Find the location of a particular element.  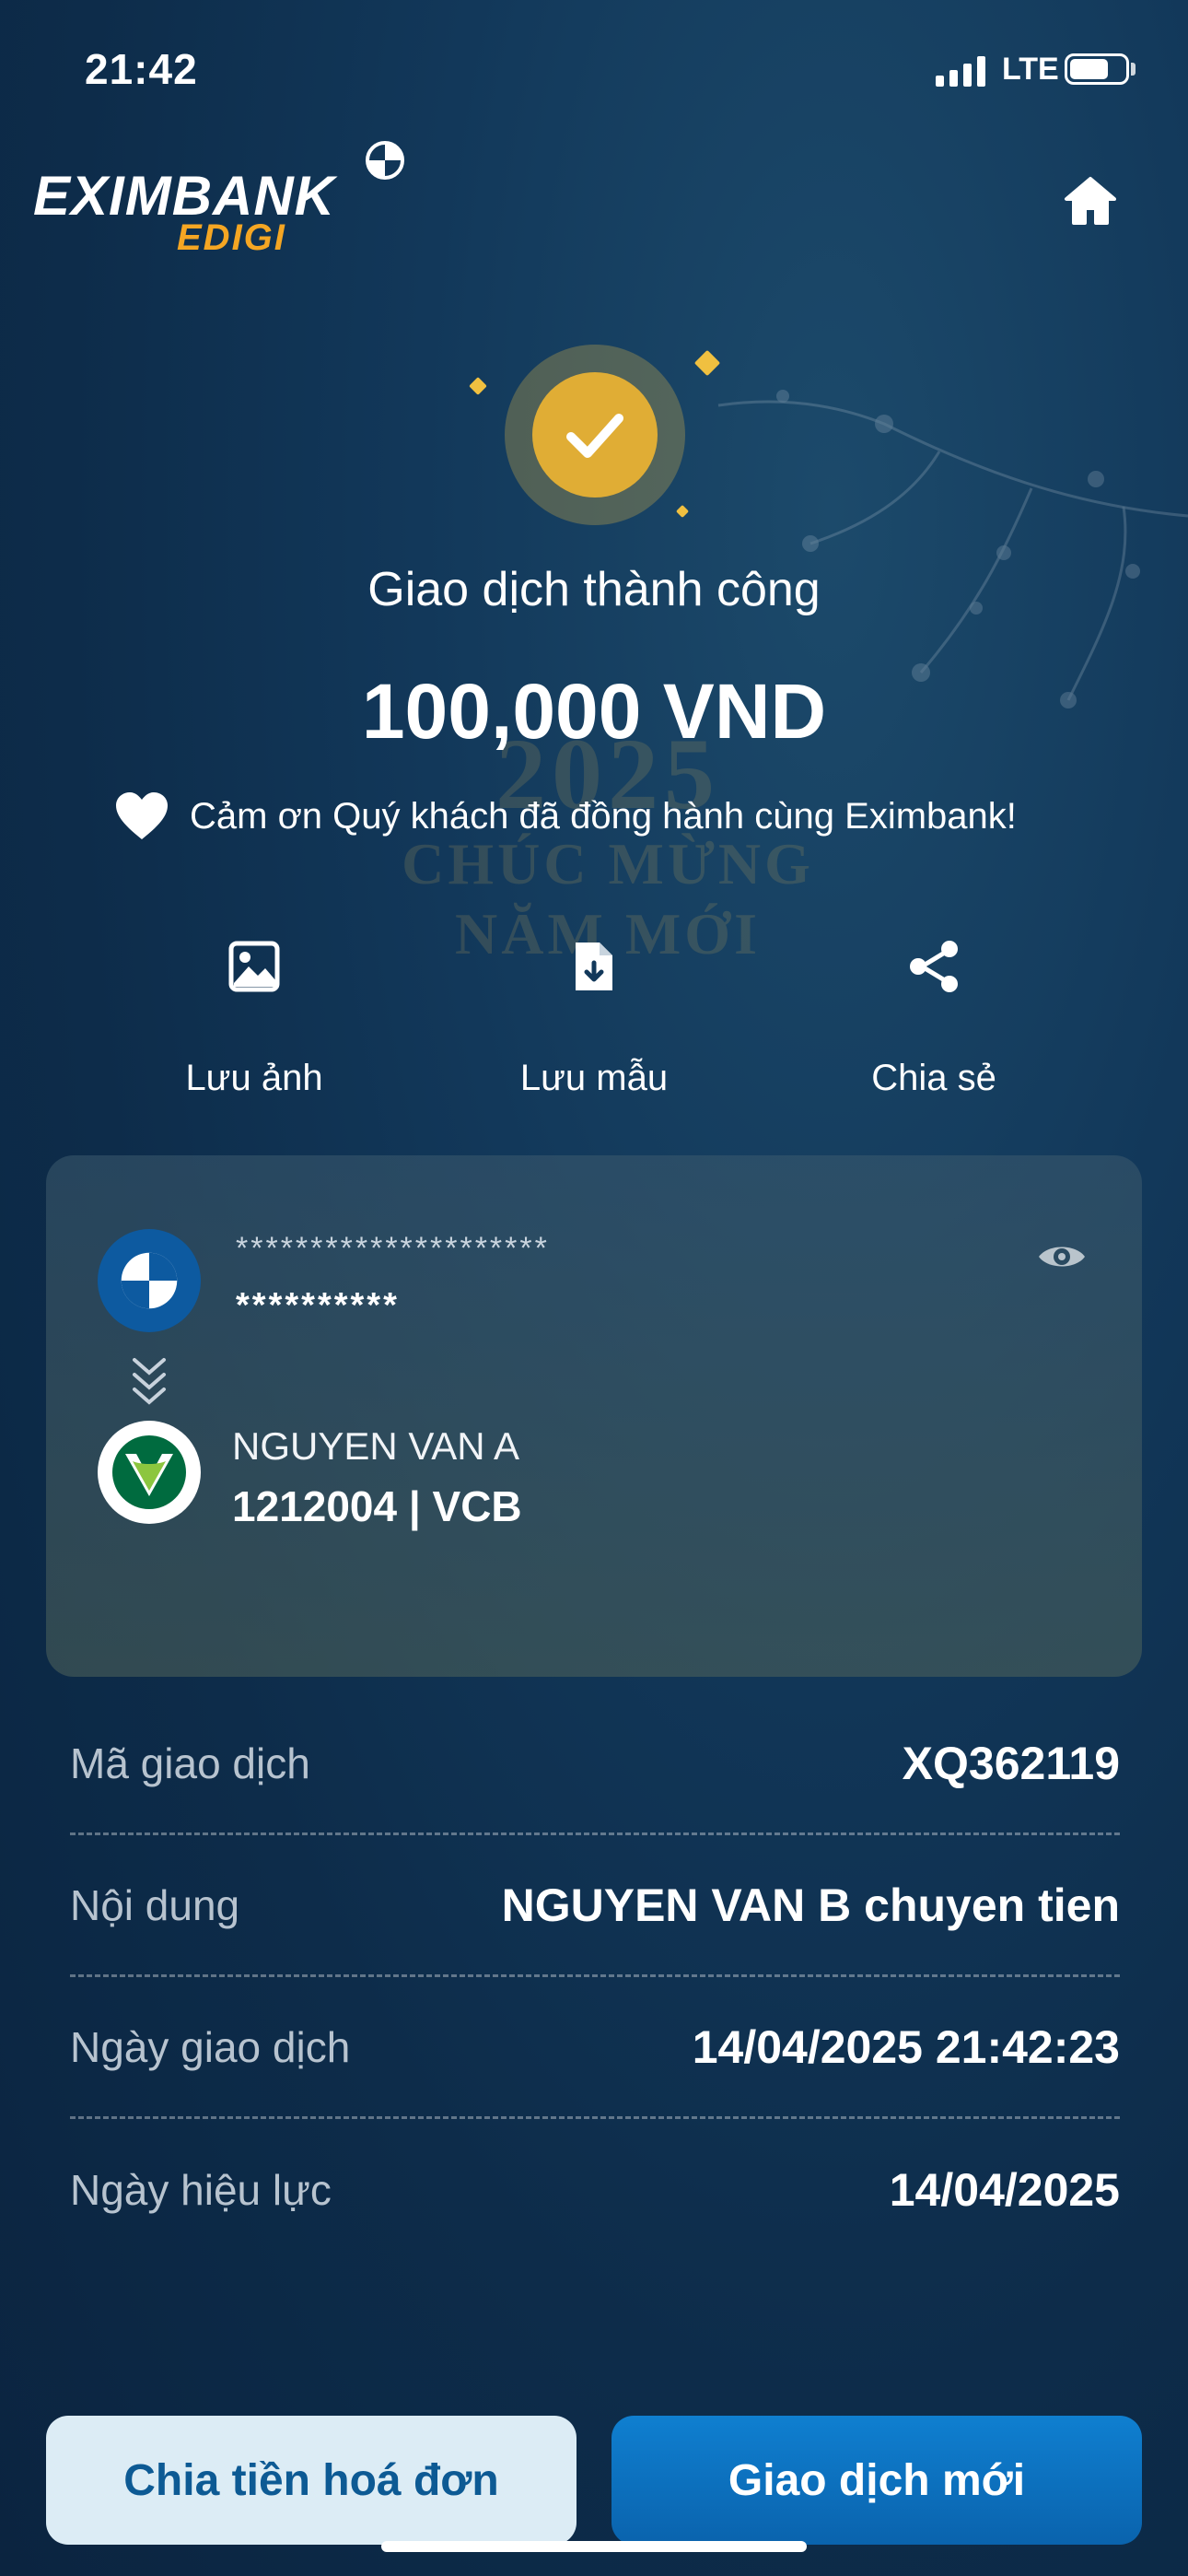

save-template-label: Lưu mẫu is located at coordinates (594, 1078).